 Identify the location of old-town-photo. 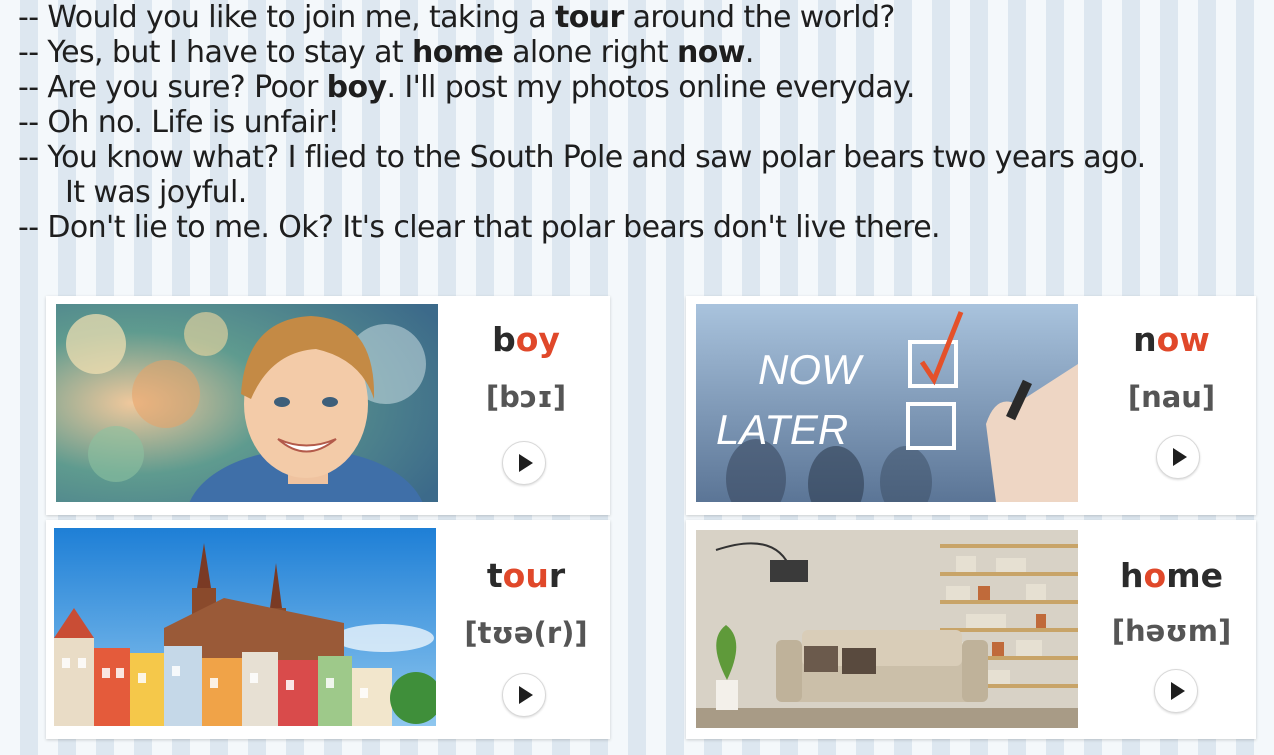
(245, 627).